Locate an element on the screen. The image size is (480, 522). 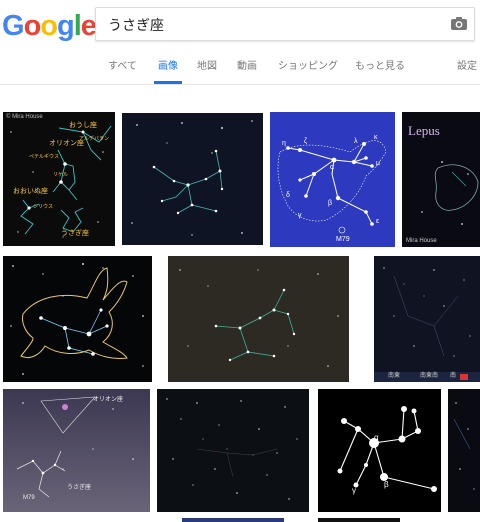
tab-all: すべて is located at coordinates (122, 71).